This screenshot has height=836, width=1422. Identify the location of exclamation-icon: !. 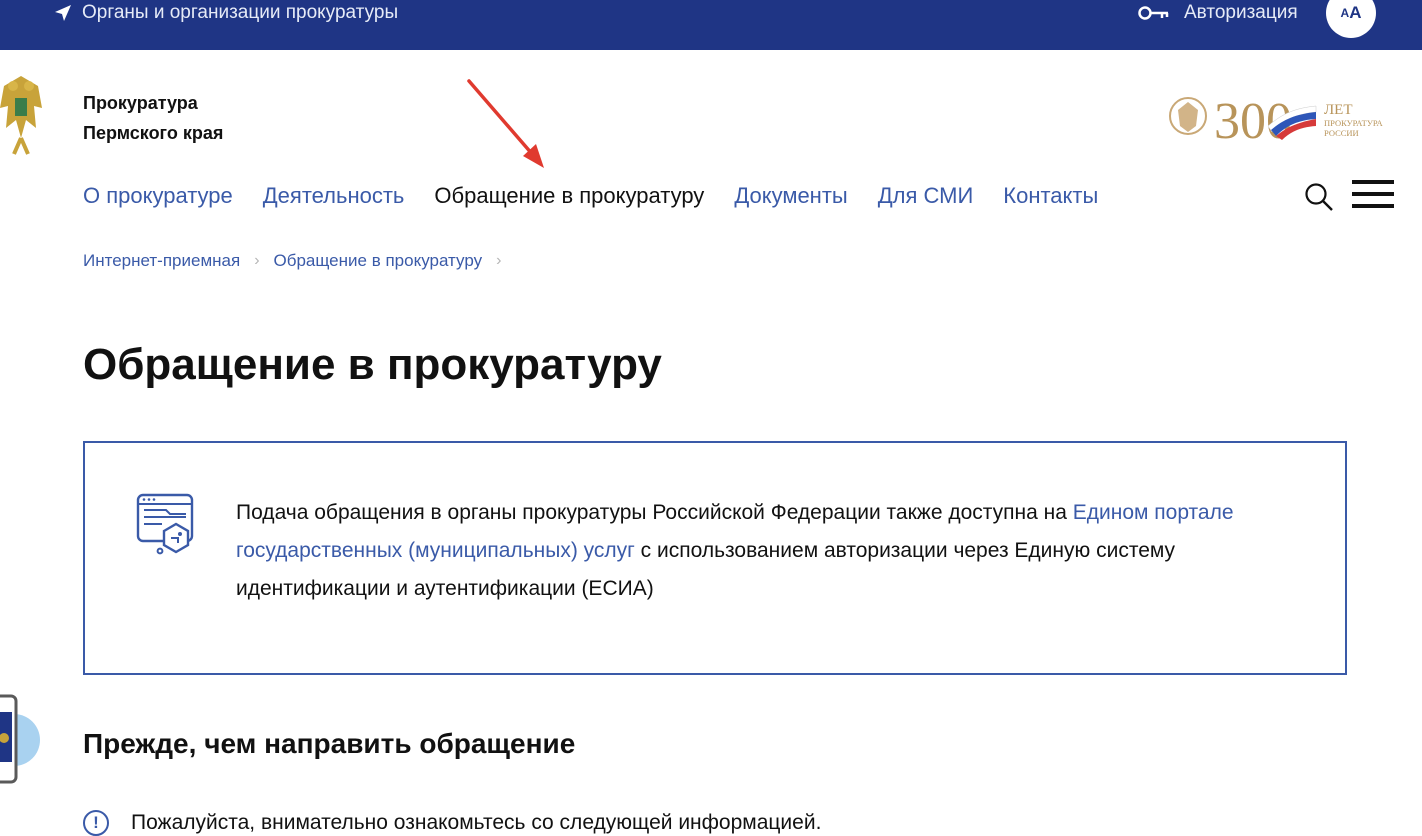
(96, 823).